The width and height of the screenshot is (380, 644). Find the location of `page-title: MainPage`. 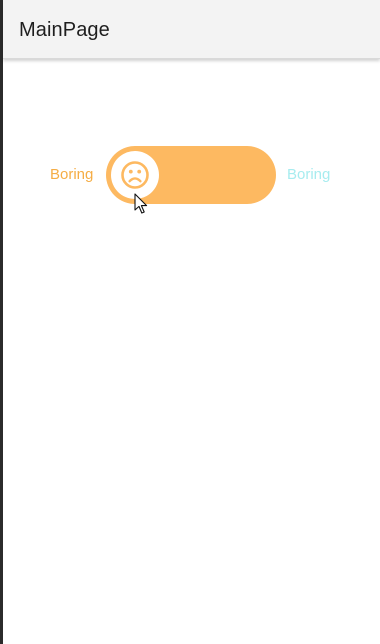

page-title: MainPage is located at coordinates (64, 30).